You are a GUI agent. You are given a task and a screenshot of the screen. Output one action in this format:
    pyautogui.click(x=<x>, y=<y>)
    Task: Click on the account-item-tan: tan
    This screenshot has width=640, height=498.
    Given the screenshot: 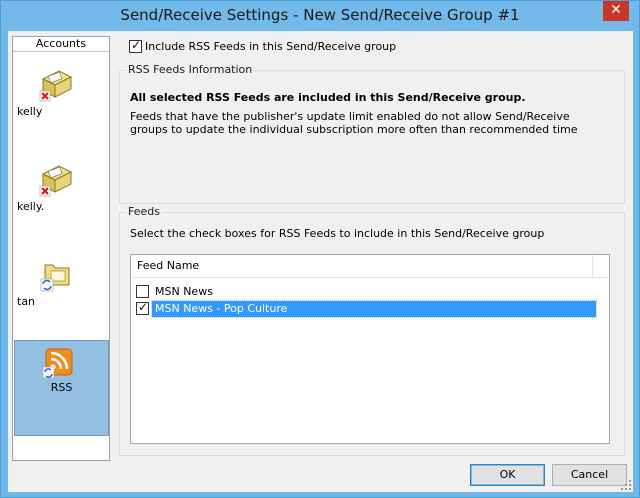 What is the action you would take?
    pyautogui.click(x=61, y=290)
    